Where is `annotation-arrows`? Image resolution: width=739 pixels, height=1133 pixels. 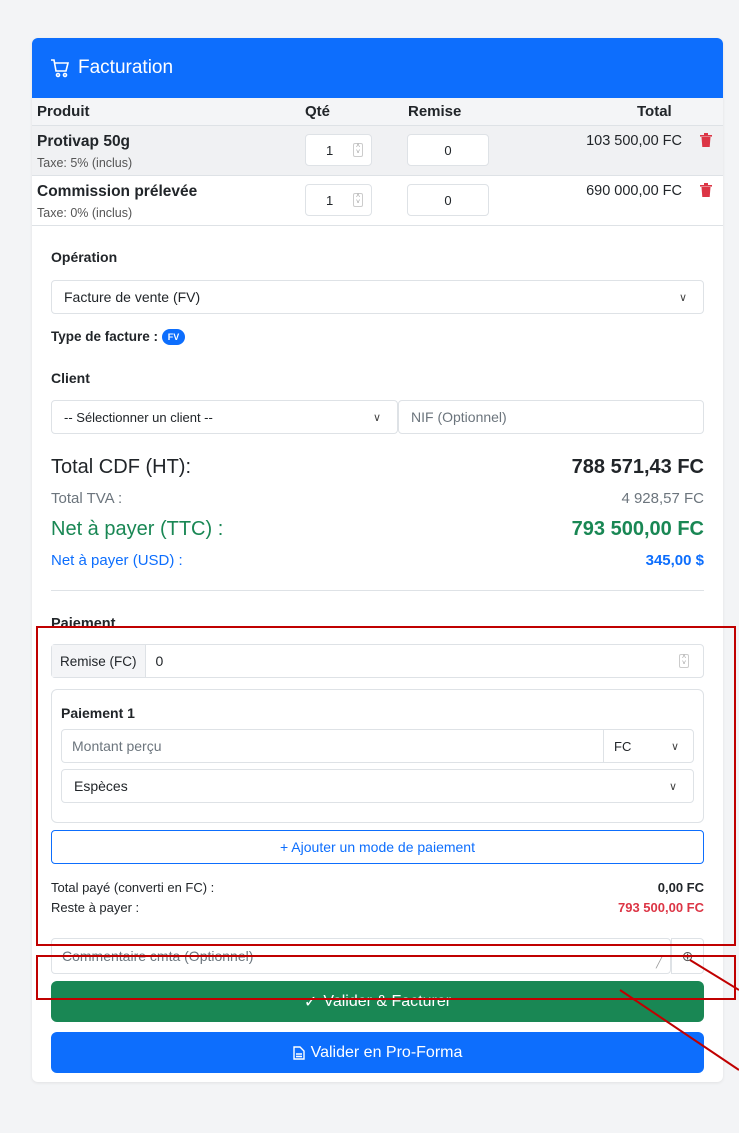
annotation-arrows is located at coordinates (679, 1015).